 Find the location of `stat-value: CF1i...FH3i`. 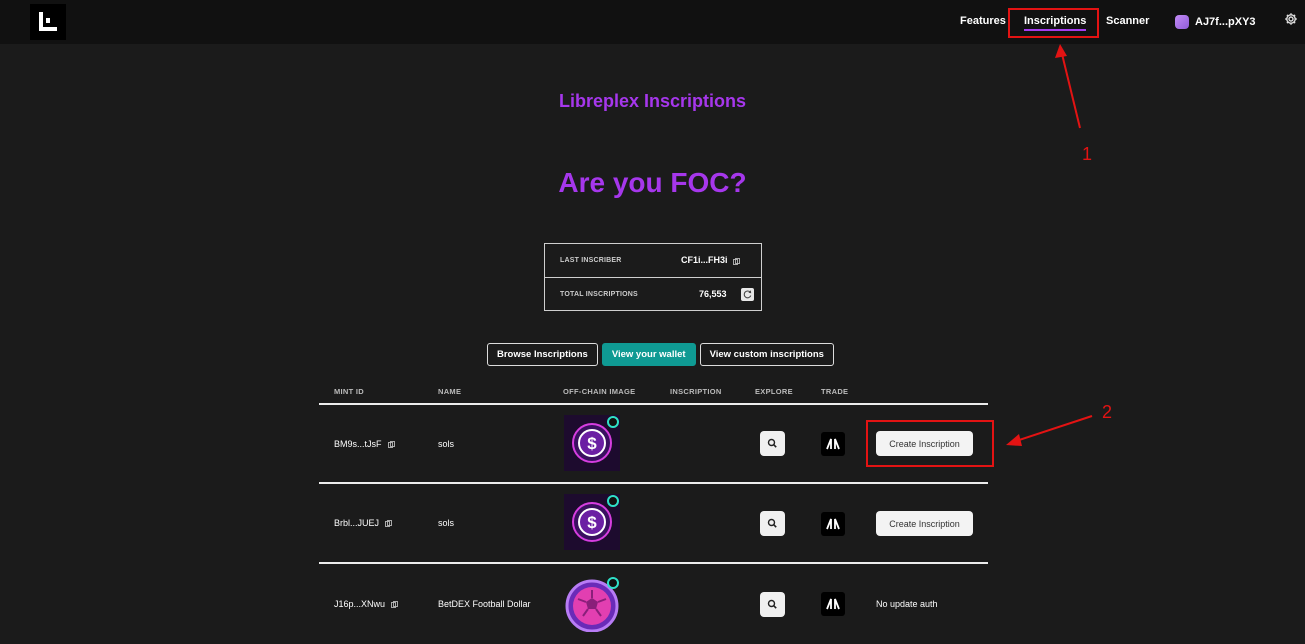

stat-value: CF1i...FH3i is located at coordinates (704, 260).